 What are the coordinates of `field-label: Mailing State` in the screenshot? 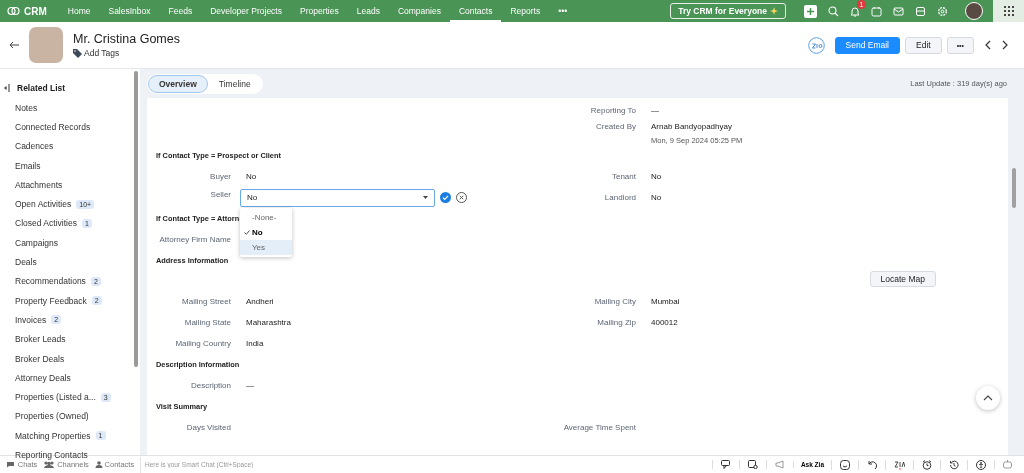 It's located at (207, 322).